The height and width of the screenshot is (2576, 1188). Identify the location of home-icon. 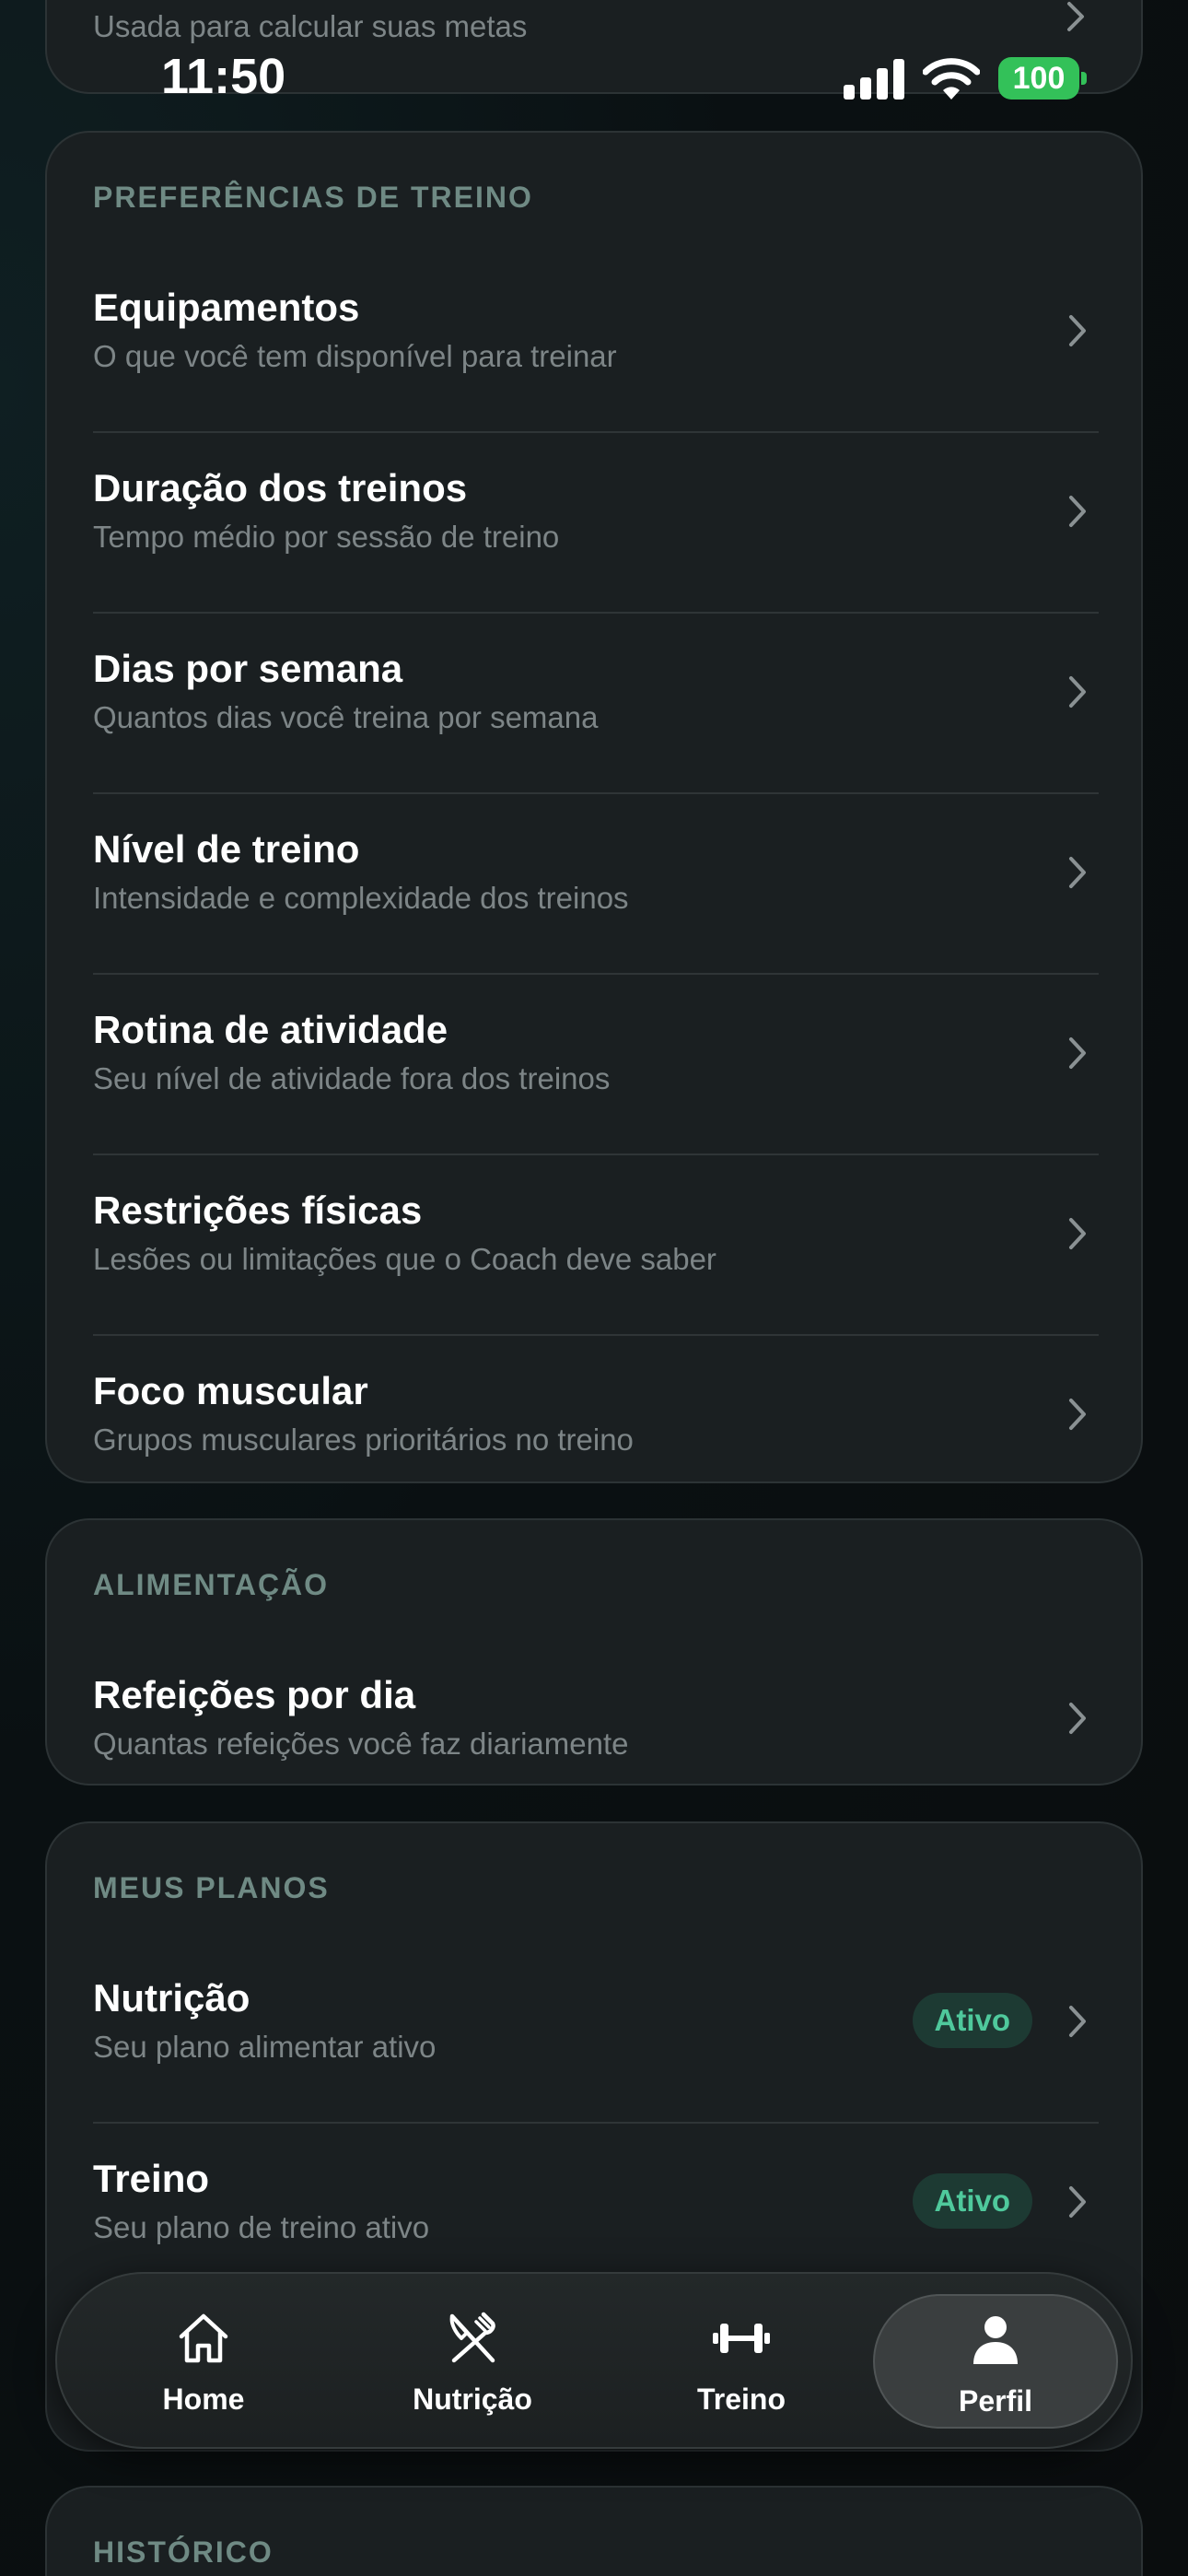
(203, 2338).